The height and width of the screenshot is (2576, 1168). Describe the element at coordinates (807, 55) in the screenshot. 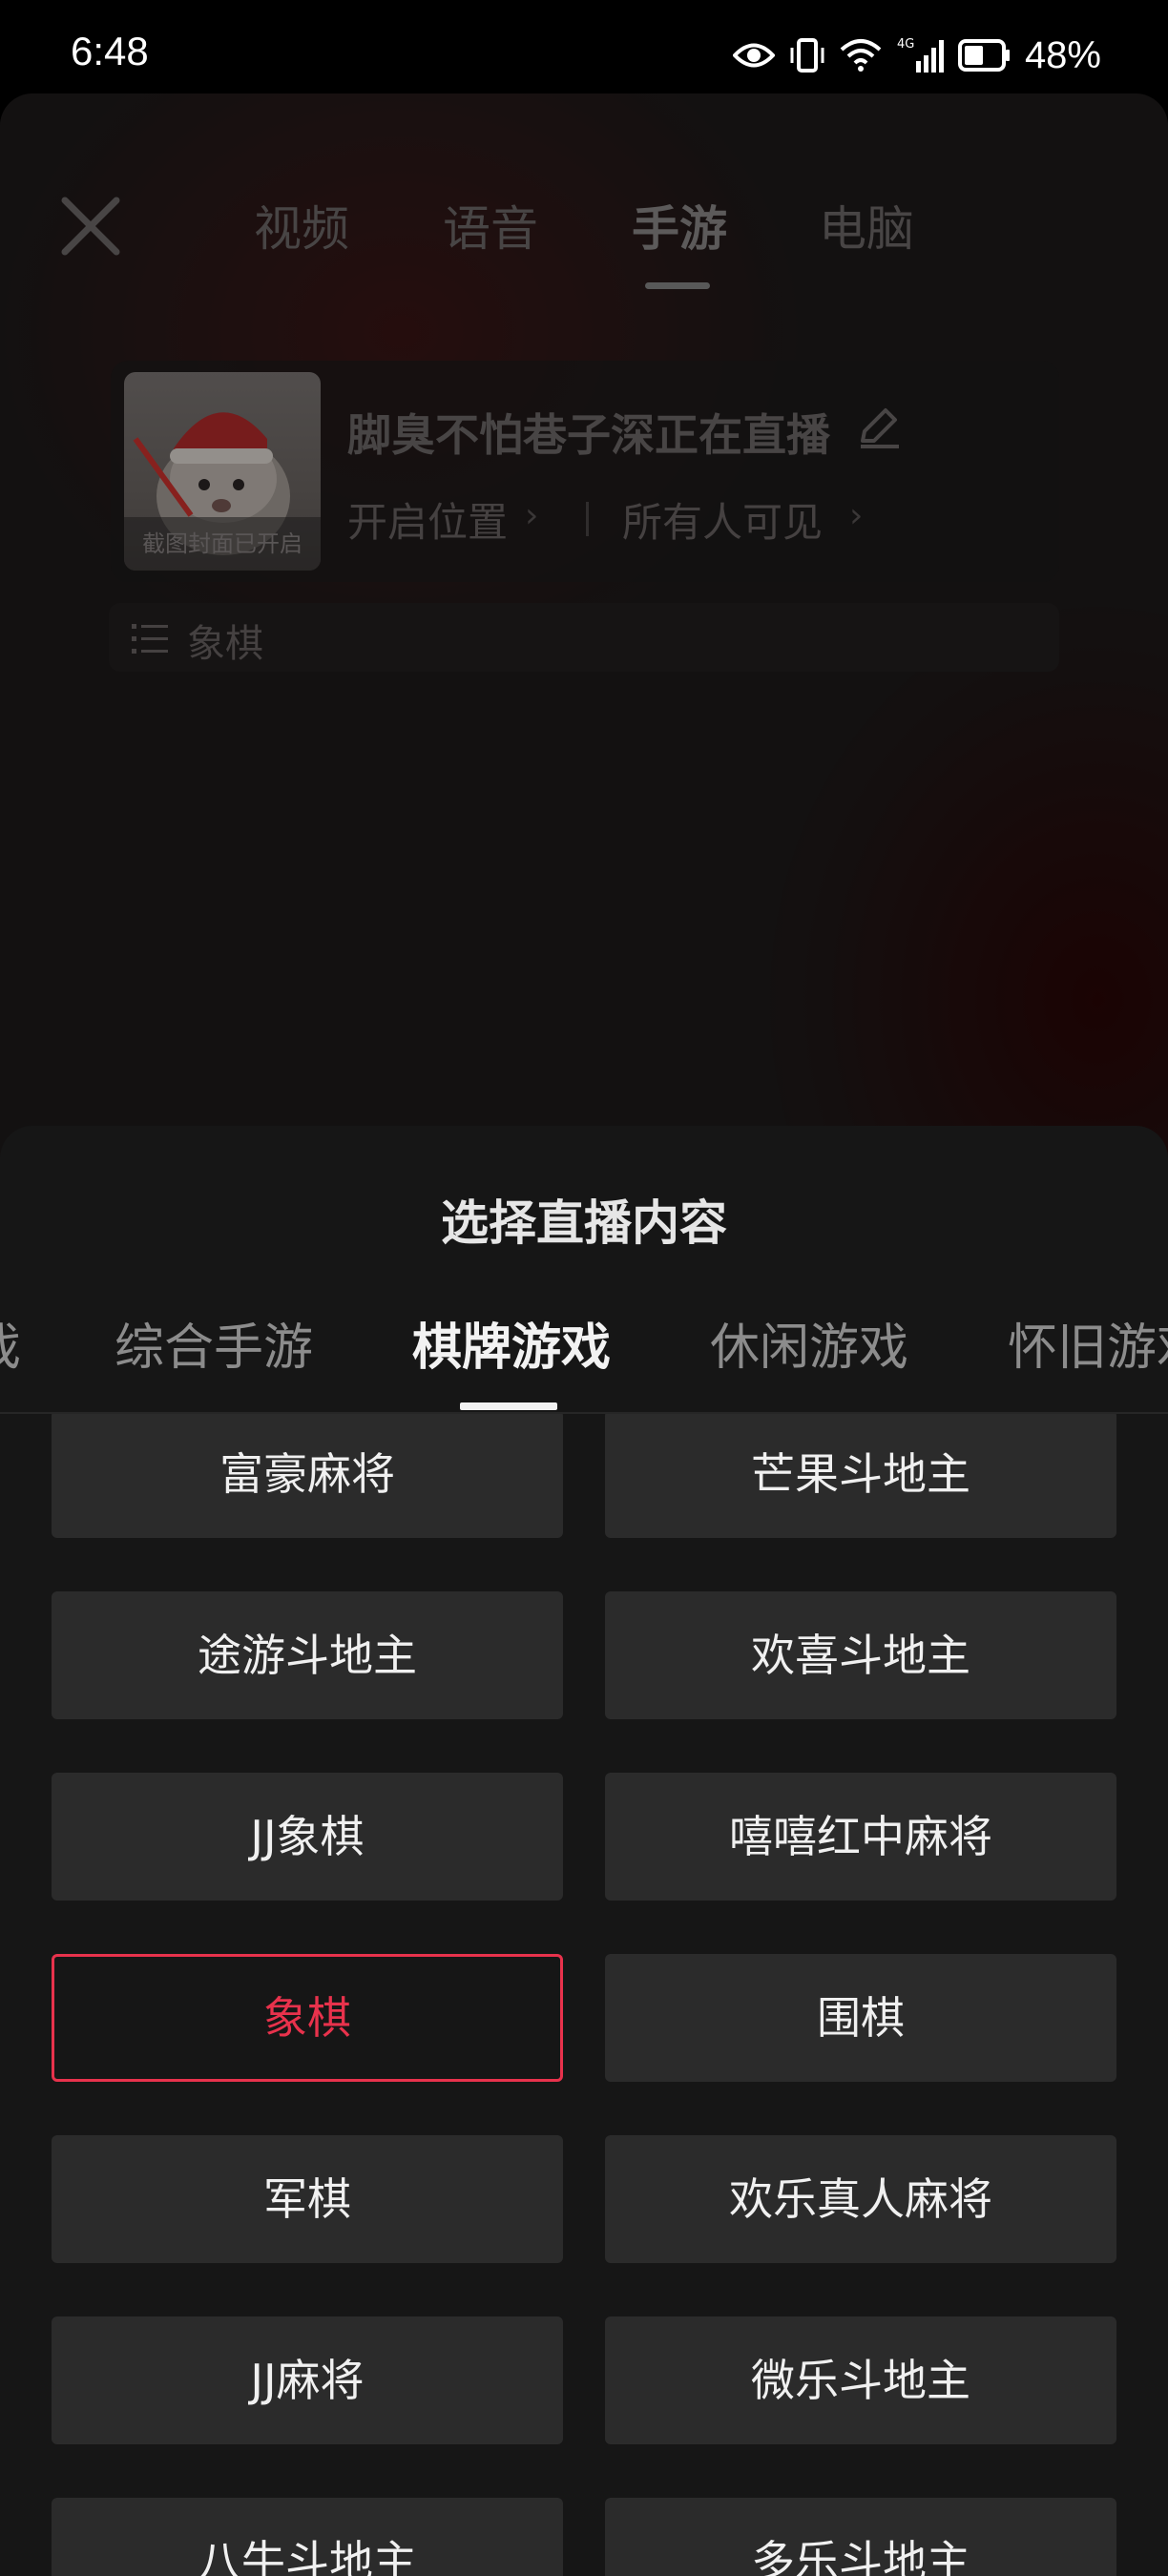

I see `vibrate-icon` at that location.